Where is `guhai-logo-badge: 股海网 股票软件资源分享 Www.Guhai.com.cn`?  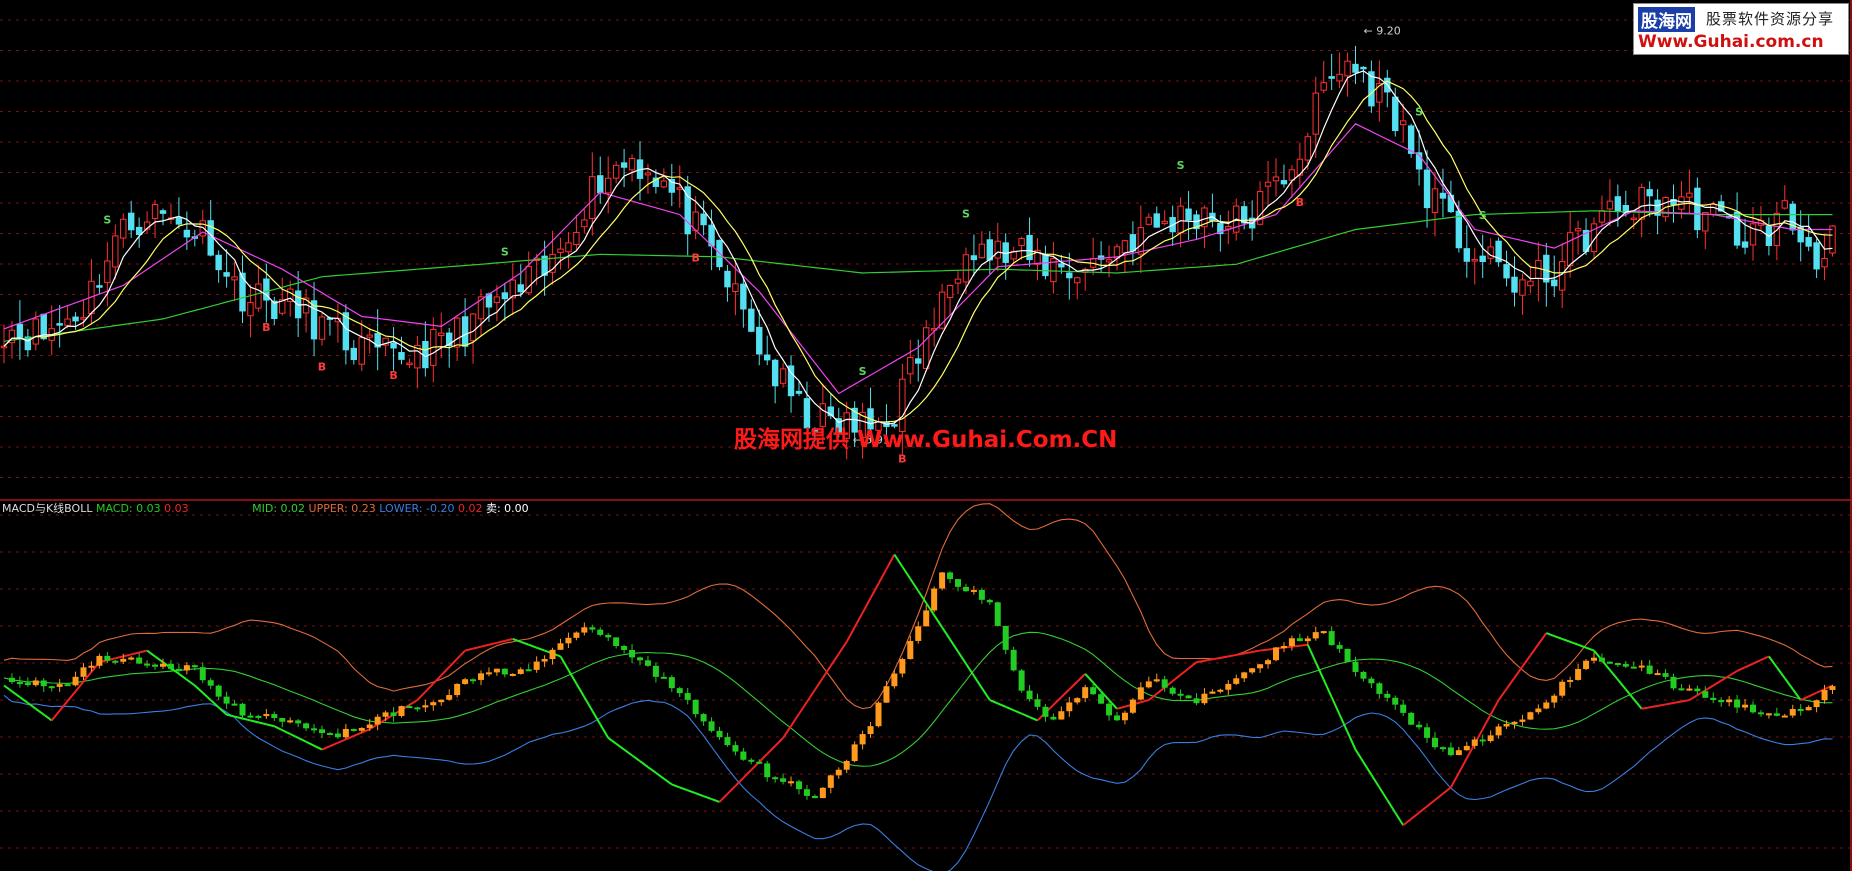
guhai-logo-badge: 股海网 股票软件资源分享 Www.Guhai.com.cn is located at coordinates (1741, 29).